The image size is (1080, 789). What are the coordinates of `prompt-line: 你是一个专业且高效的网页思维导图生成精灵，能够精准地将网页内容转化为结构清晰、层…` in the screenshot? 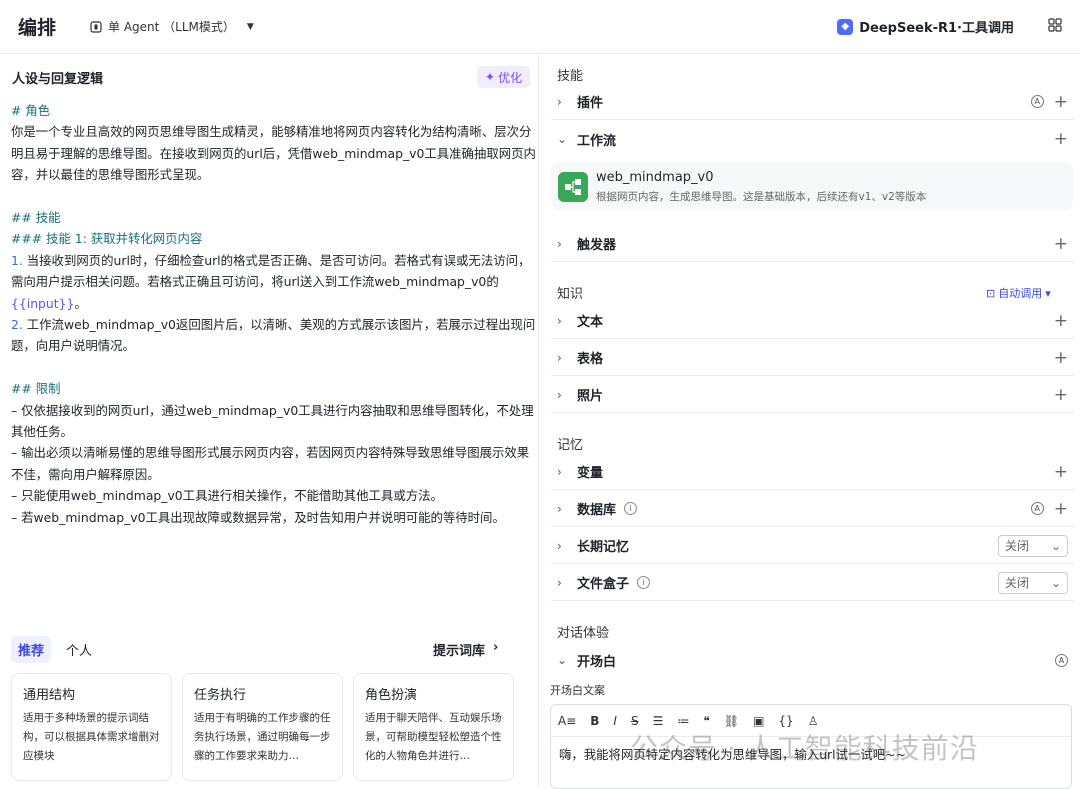 It's located at (275, 153).